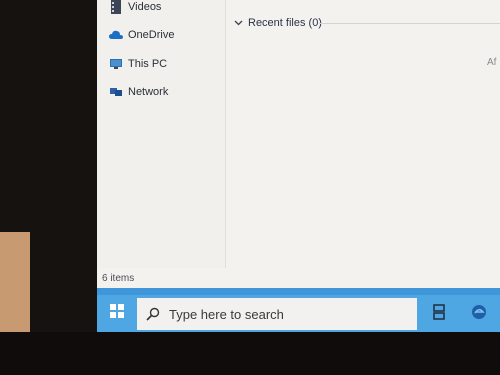 Image resolution: width=500 pixels, height=375 pixels. Describe the element at coordinates (250, 353) in the screenshot. I see `monitor-bezel-bottom` at that location.